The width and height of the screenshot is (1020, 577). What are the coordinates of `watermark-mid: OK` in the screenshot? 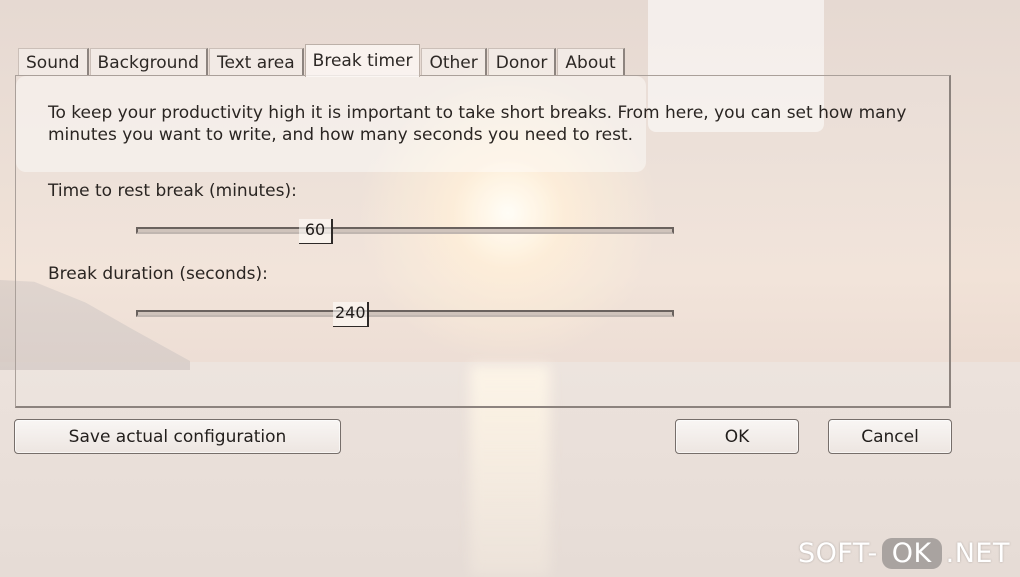 It's located at (911, 553).